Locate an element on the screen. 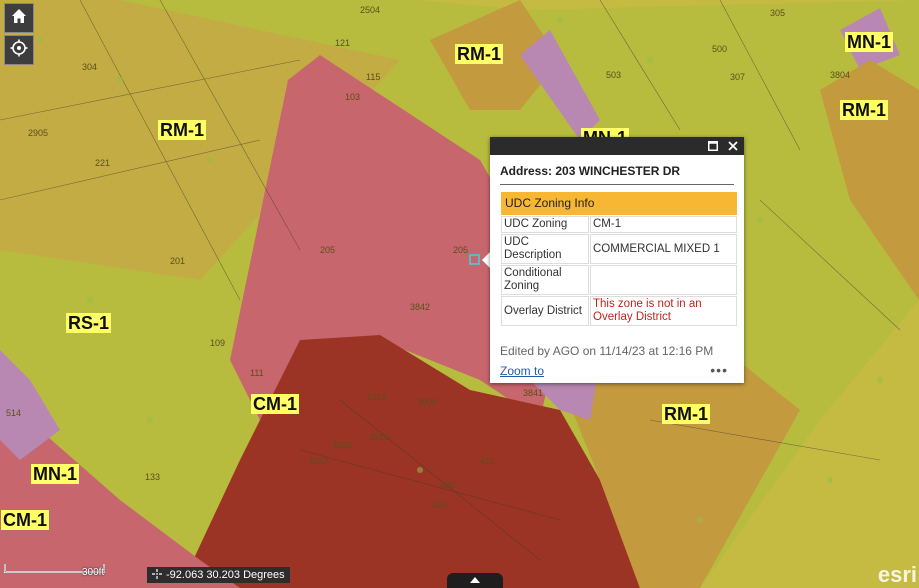 This screenshot has width=919, height=588. parcel-number: 500 is located at coordinates (720, 49).